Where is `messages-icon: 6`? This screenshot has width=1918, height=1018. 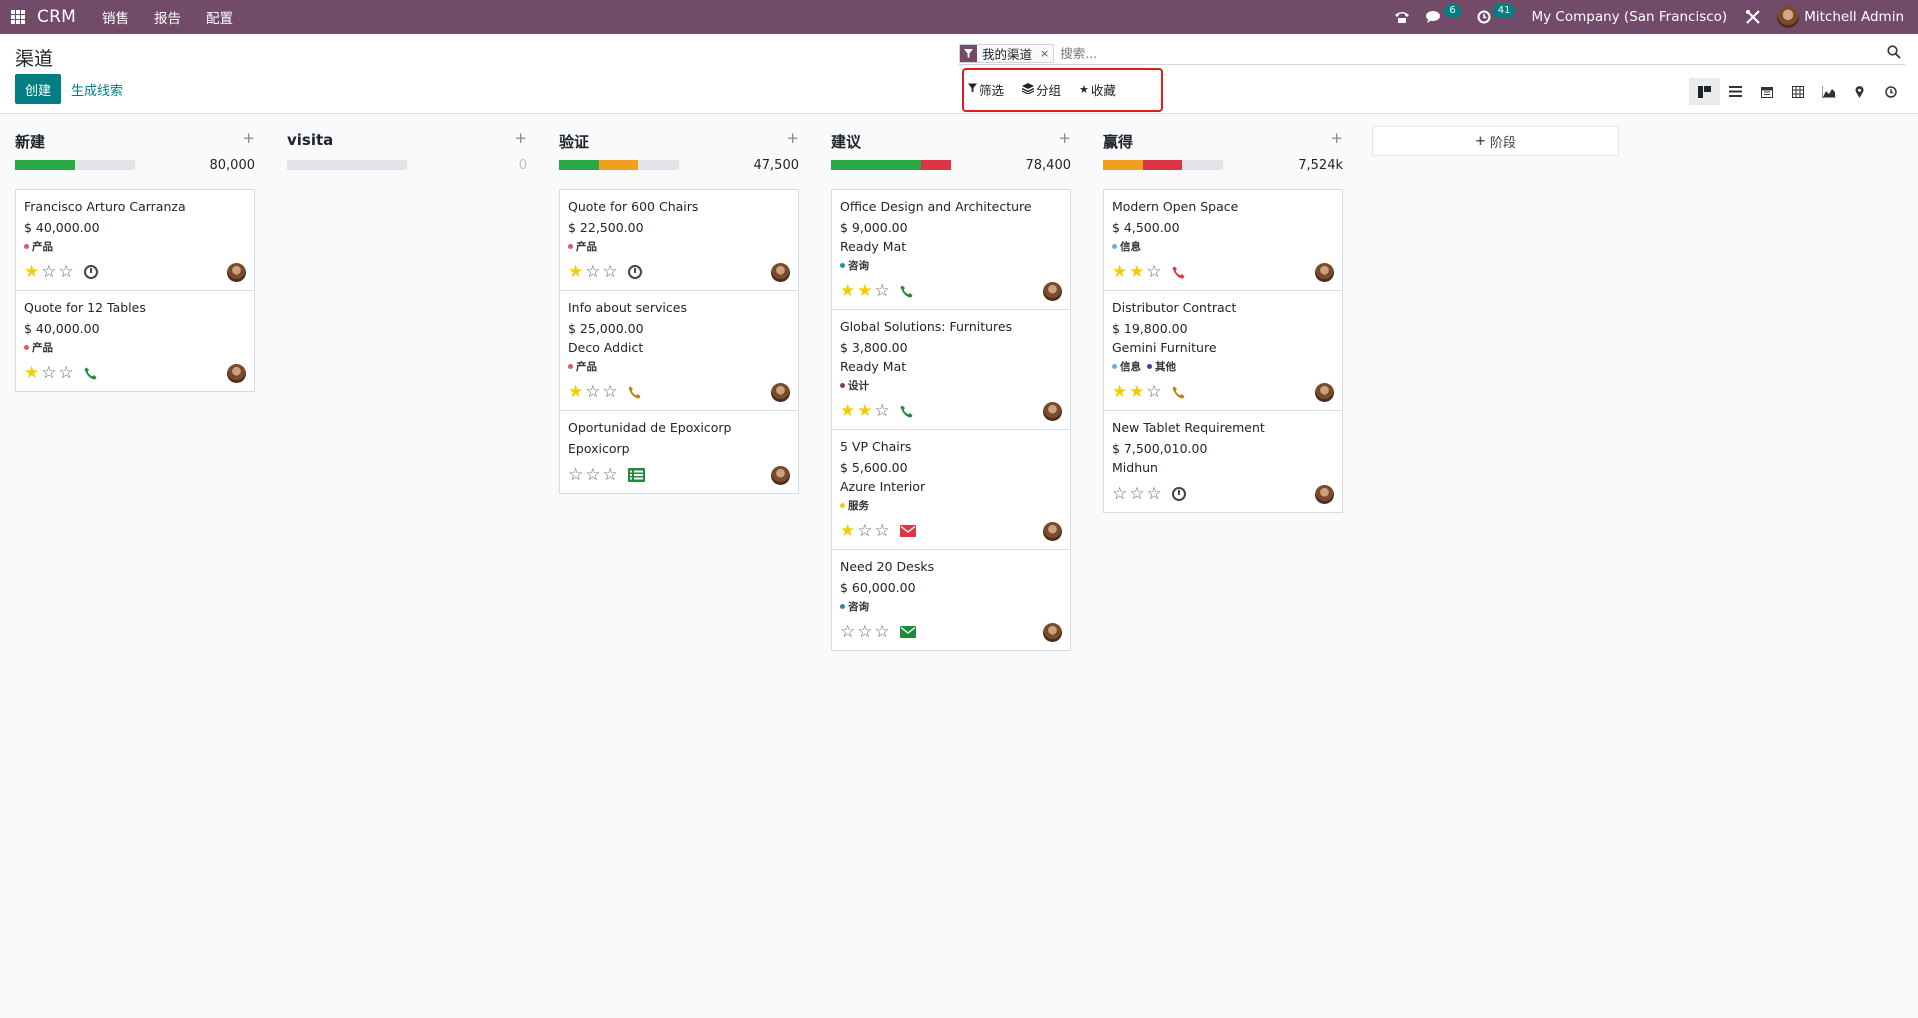
messages-icon: 6 is located at coordinates (1443, 14).